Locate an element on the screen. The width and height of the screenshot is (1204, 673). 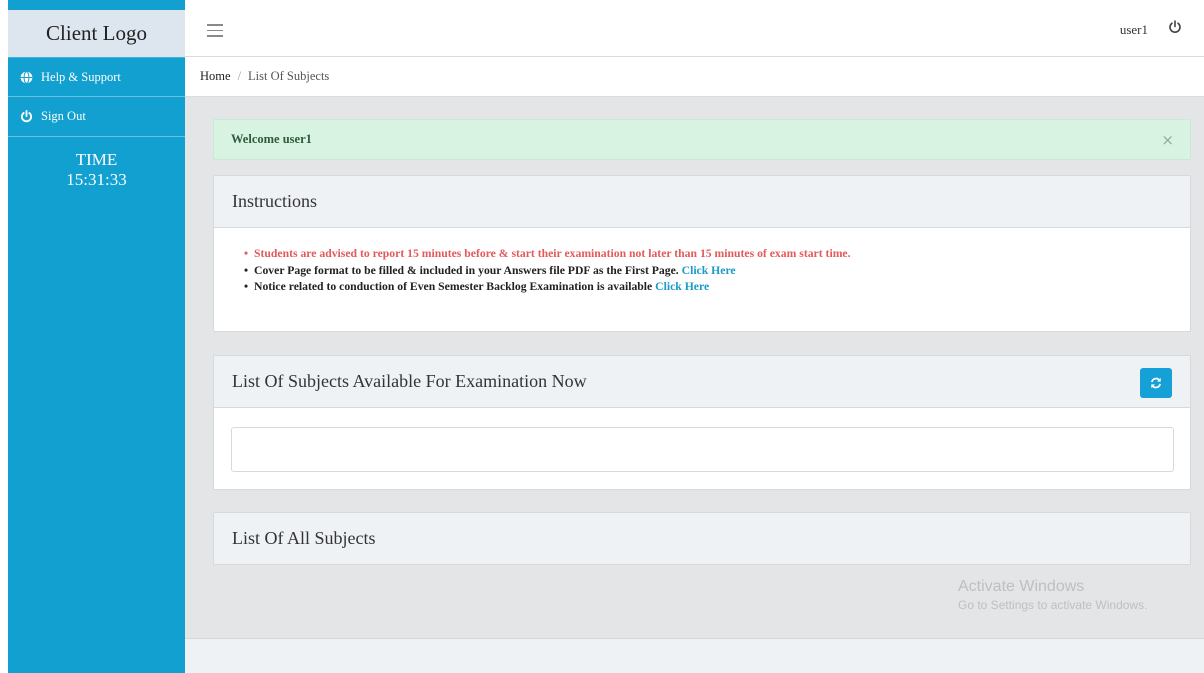
watermark-title: Activate Windows is located at coordinates (1021, 586).